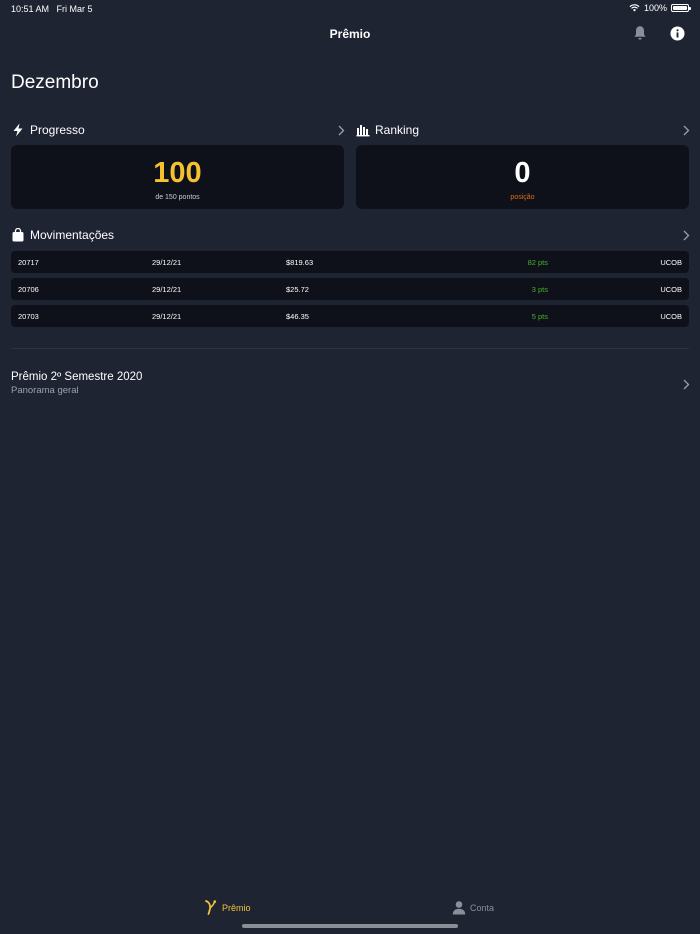  Describe the element at coordinates (350, 289) in the screenshot. I see `table-row: 20706 29/12/21 $25.72 3 pts UCOB` at that location.